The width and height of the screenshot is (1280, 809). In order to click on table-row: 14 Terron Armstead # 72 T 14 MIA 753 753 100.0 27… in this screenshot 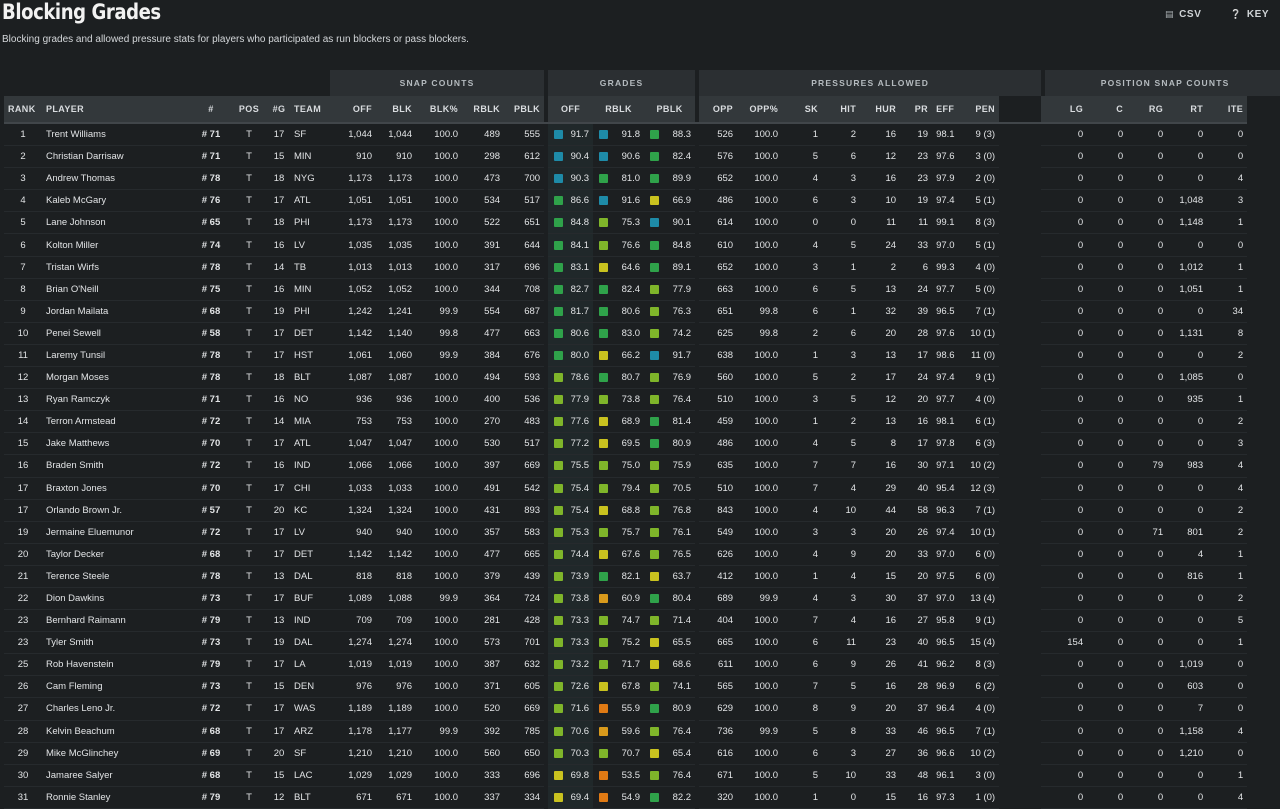, I will do `click(642, 422)`.